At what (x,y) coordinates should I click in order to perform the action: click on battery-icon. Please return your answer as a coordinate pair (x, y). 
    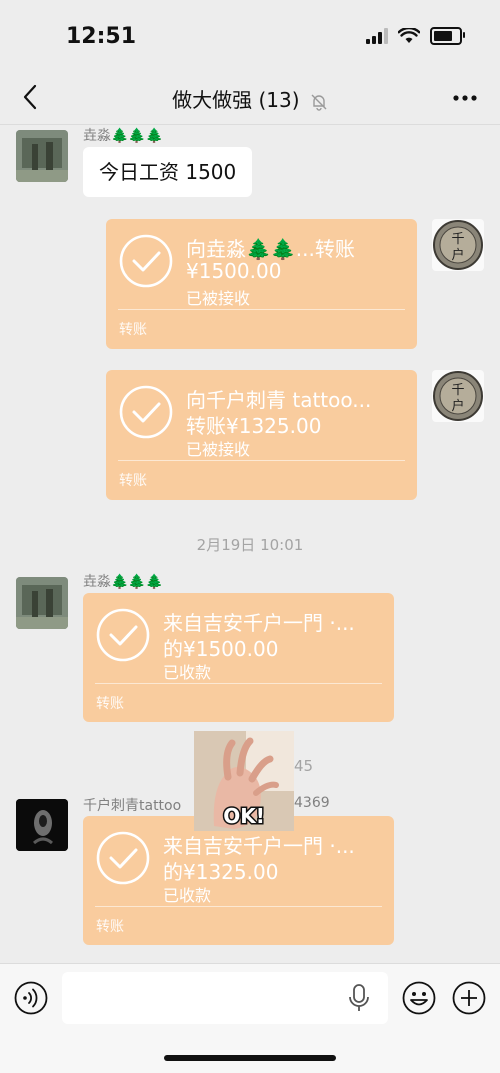
    Looking at the image, I should click on (447, 36).